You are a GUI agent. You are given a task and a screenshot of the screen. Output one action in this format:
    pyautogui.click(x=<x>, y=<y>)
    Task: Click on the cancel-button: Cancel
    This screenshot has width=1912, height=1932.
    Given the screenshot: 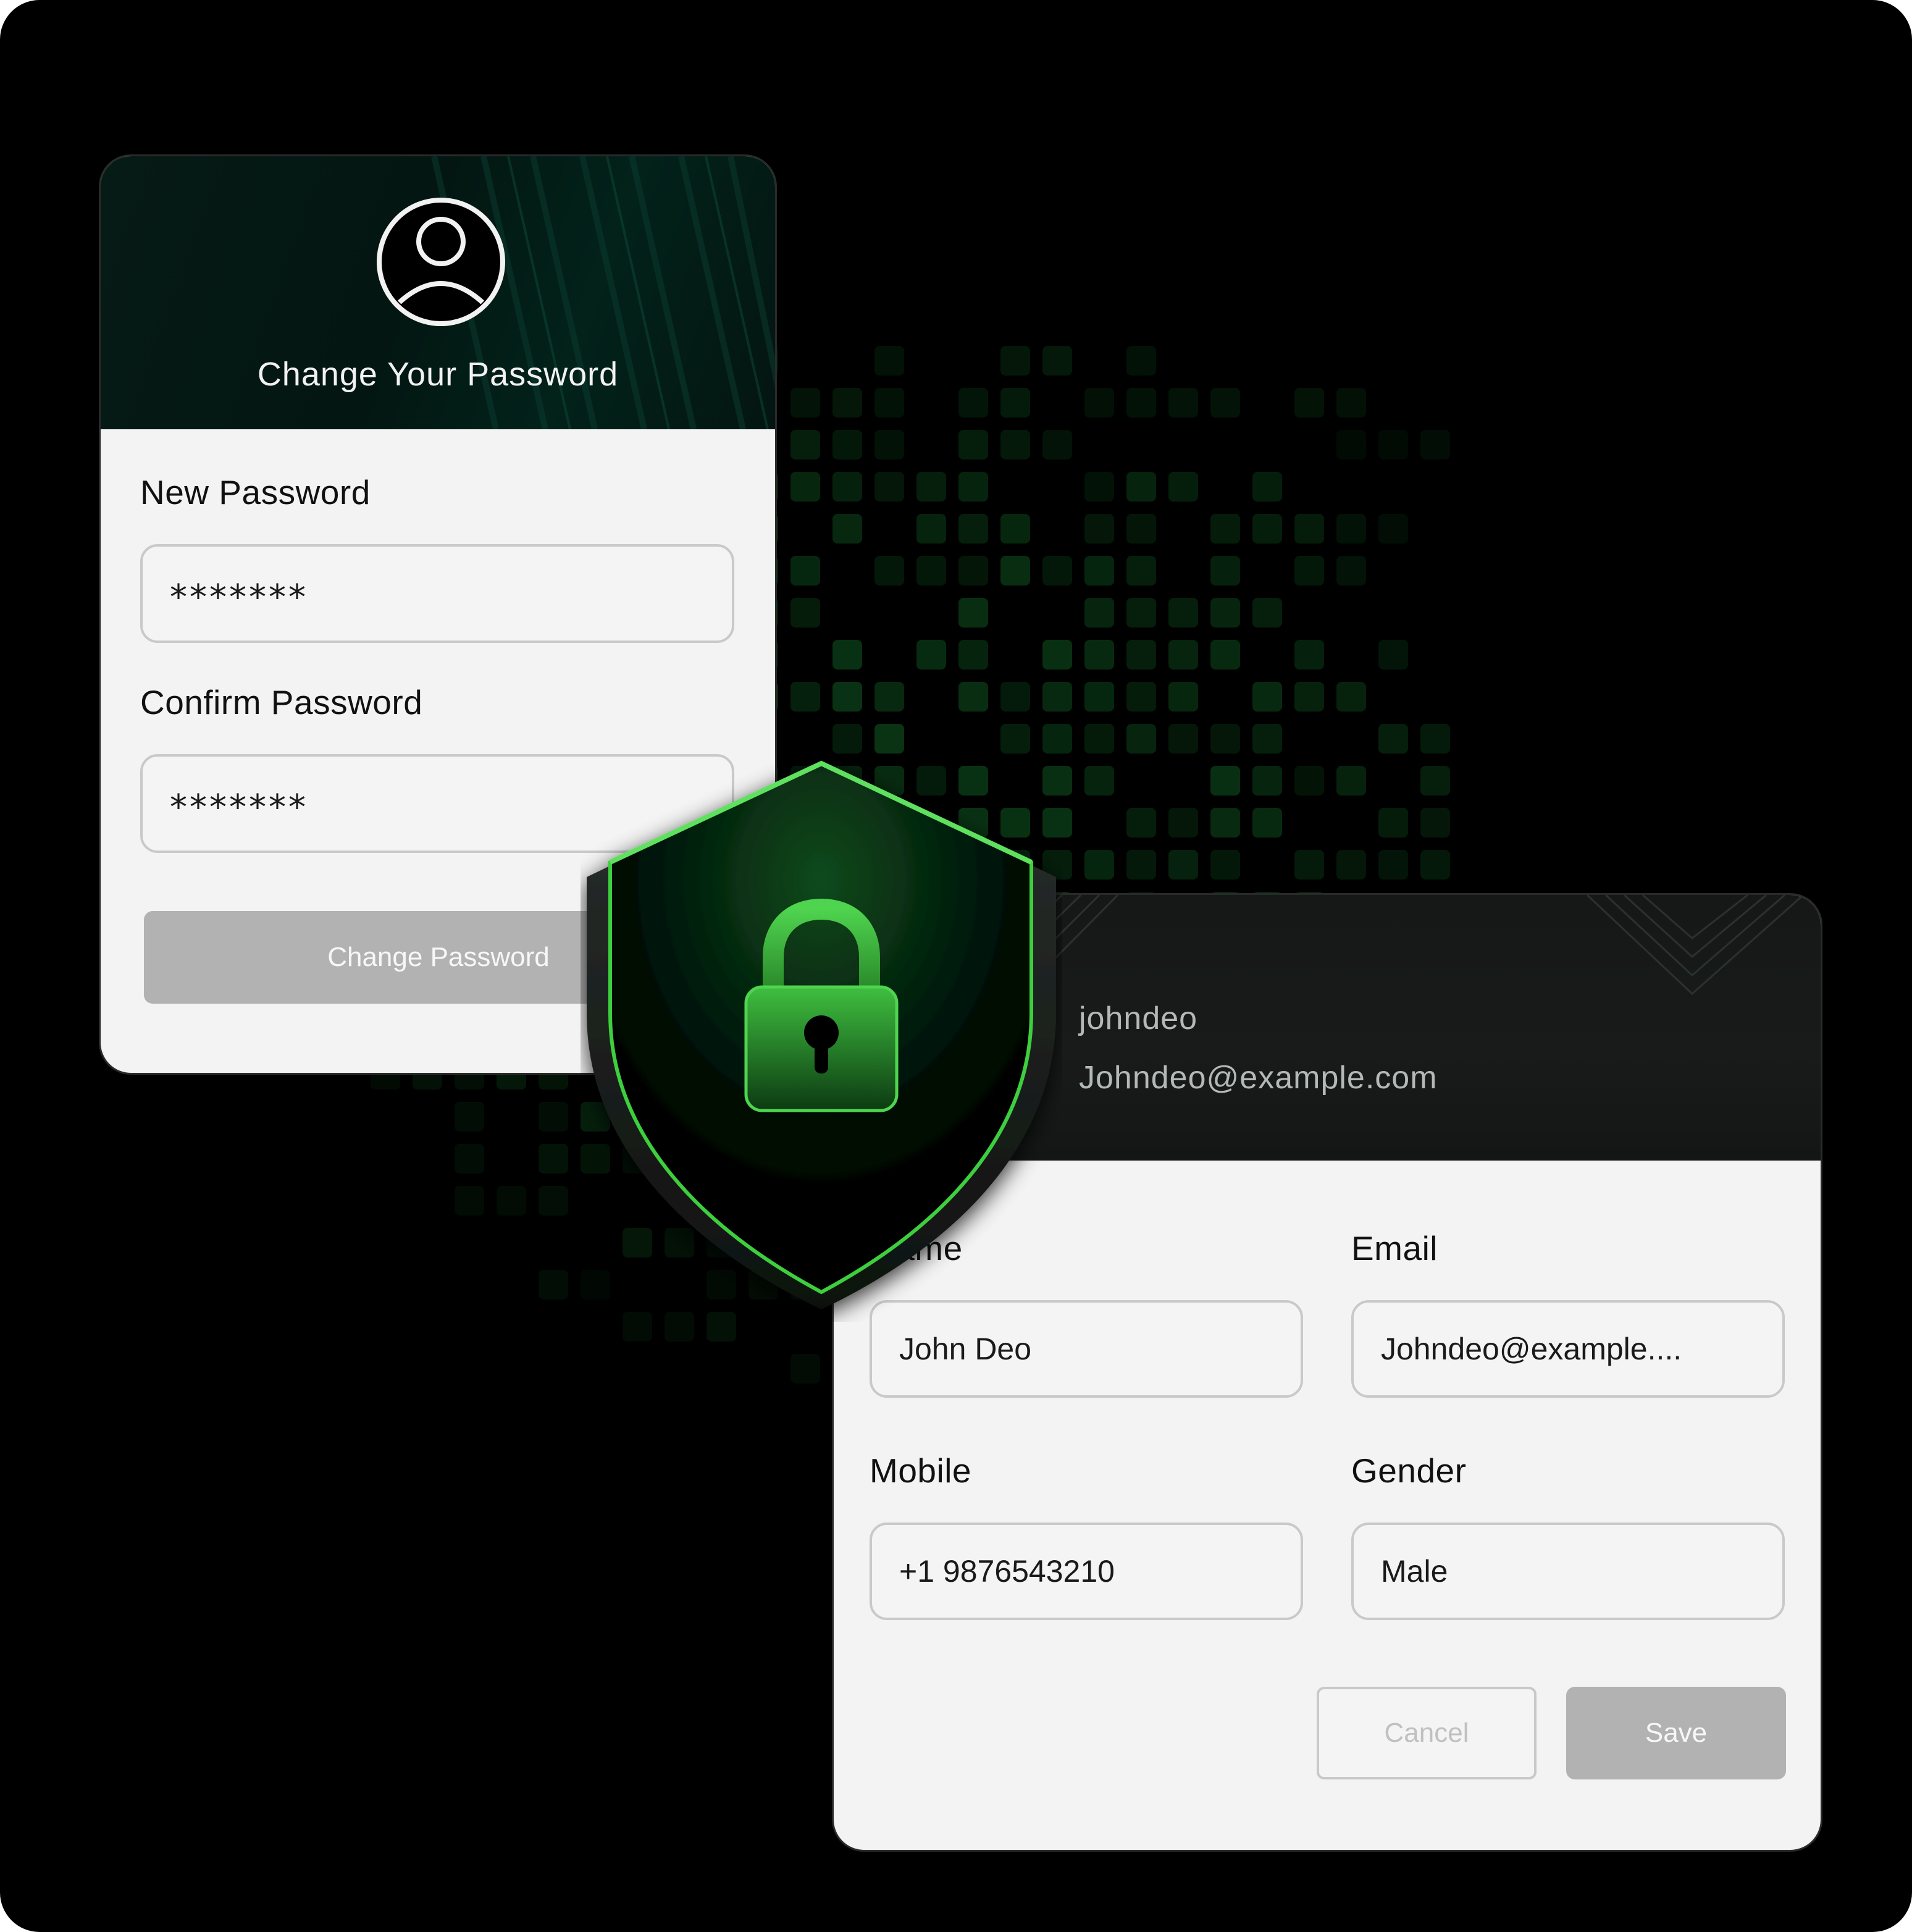 What is the action you would take?
    pyautogui.click(x=1427, y=1733)
    